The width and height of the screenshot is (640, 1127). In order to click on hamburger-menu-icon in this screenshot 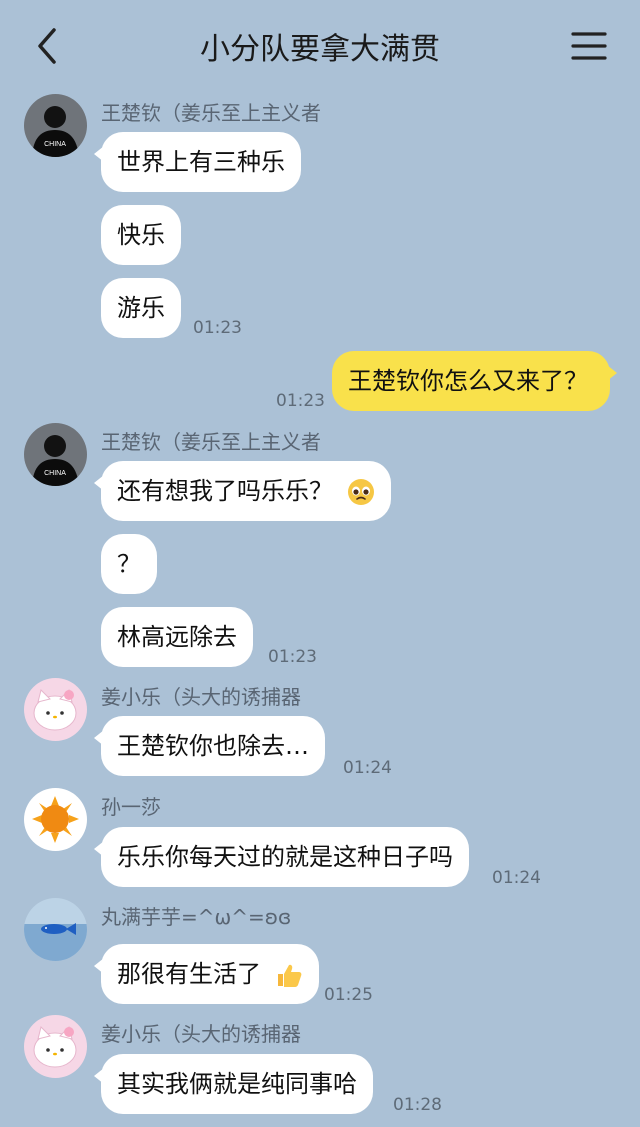, I will do `click(589, 46)`.